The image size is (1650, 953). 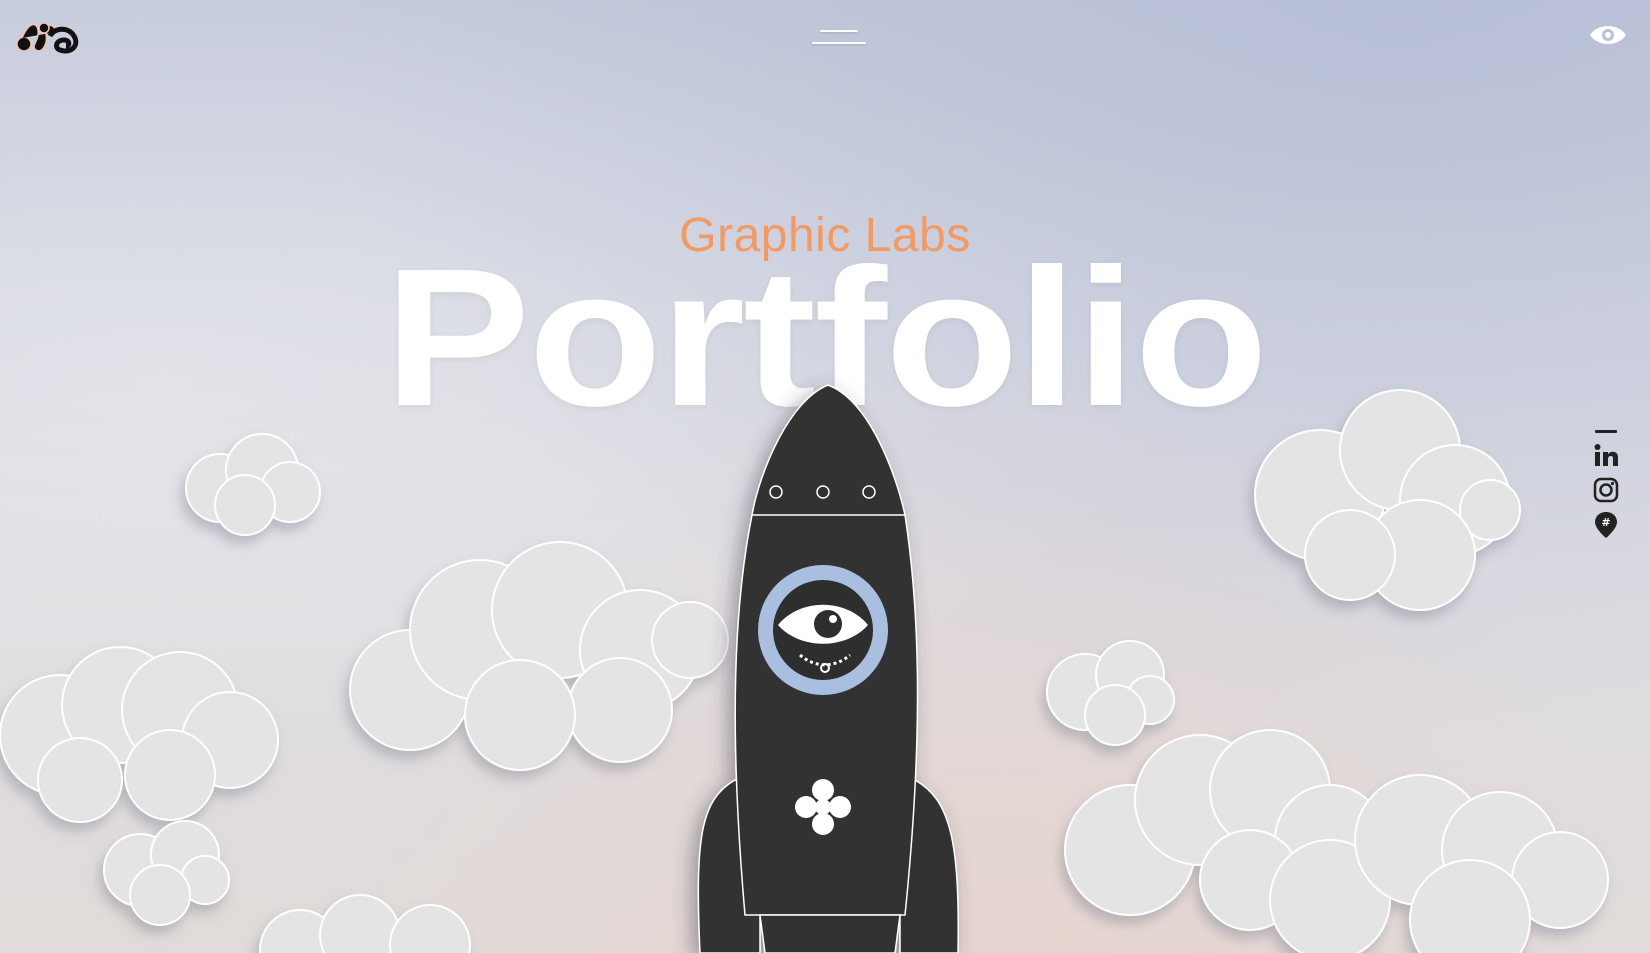 I want to click on hashtag-pin-icon: #, so click(x=1606, y=525).